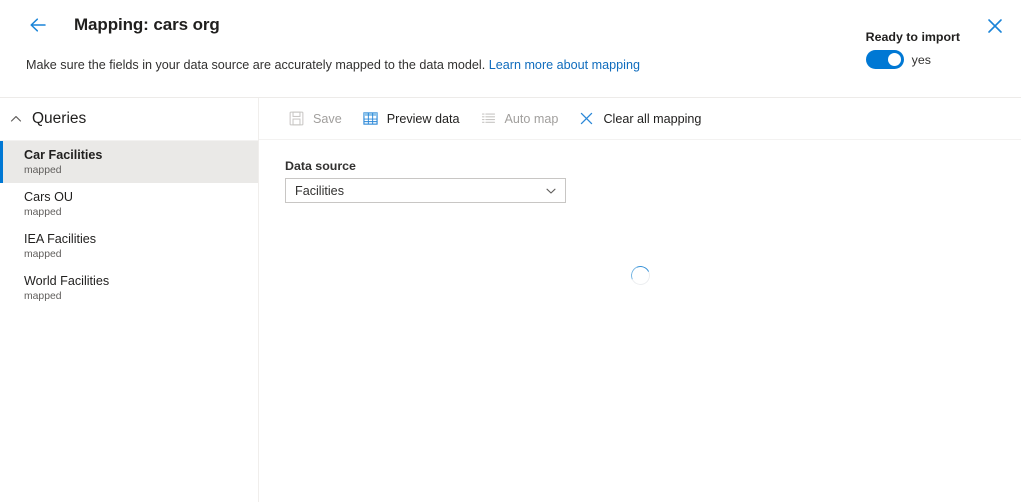  I want to click on sidebar-item-car-facilities: Car Facilities mapped, so click(129, 162).